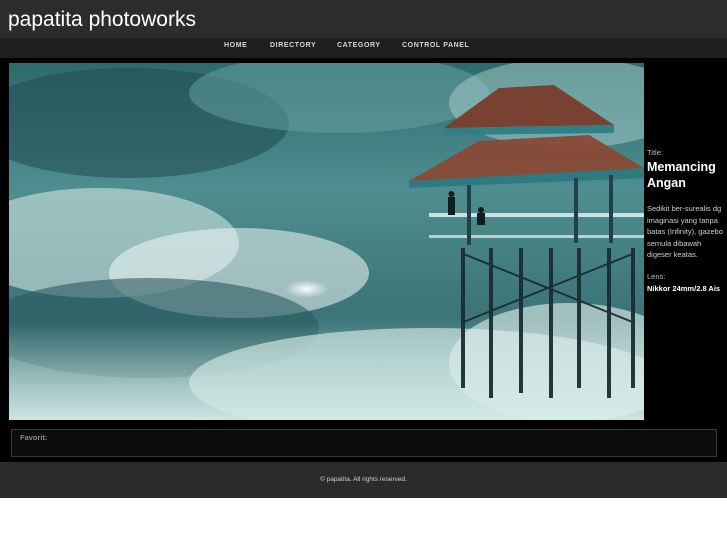 Image resolution: width=727 pixels, height=545 pixels. I want to click on nav-directory: DIRECTORY, so click(293, 45).